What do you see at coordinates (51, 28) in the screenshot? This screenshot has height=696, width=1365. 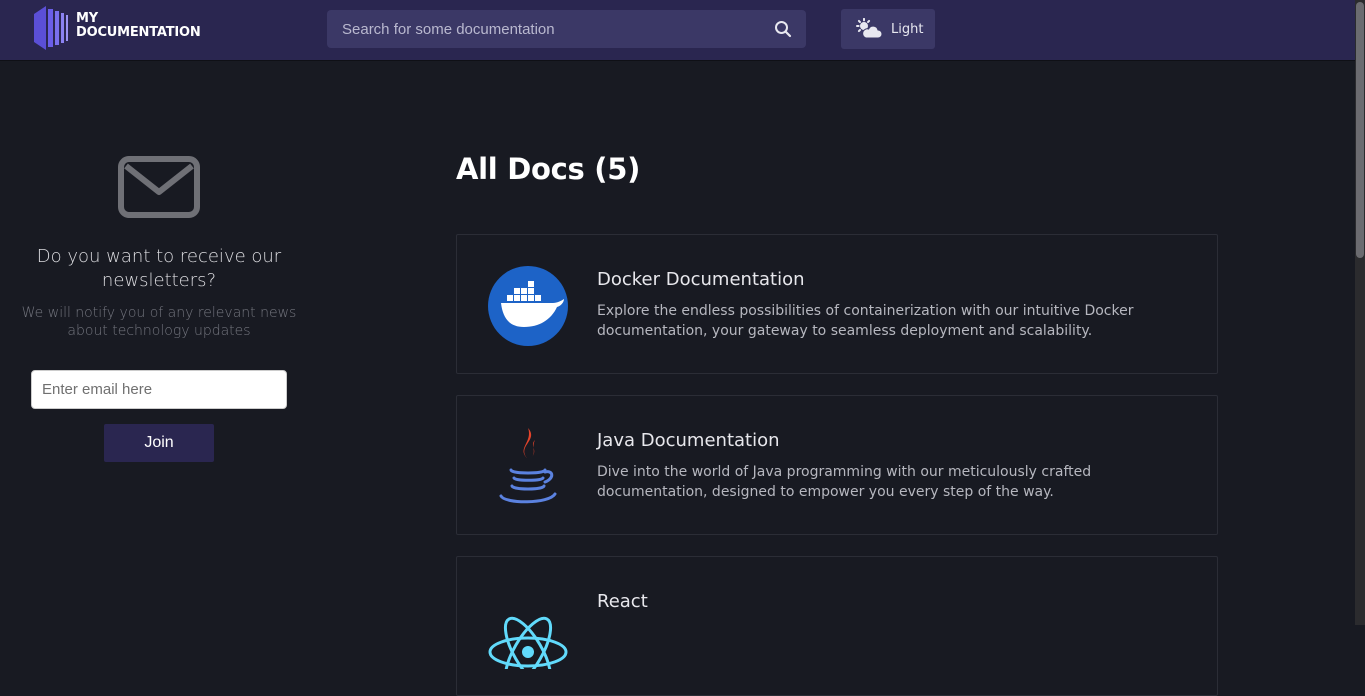 I see `logo-icon` at bounding box center [51, 28].